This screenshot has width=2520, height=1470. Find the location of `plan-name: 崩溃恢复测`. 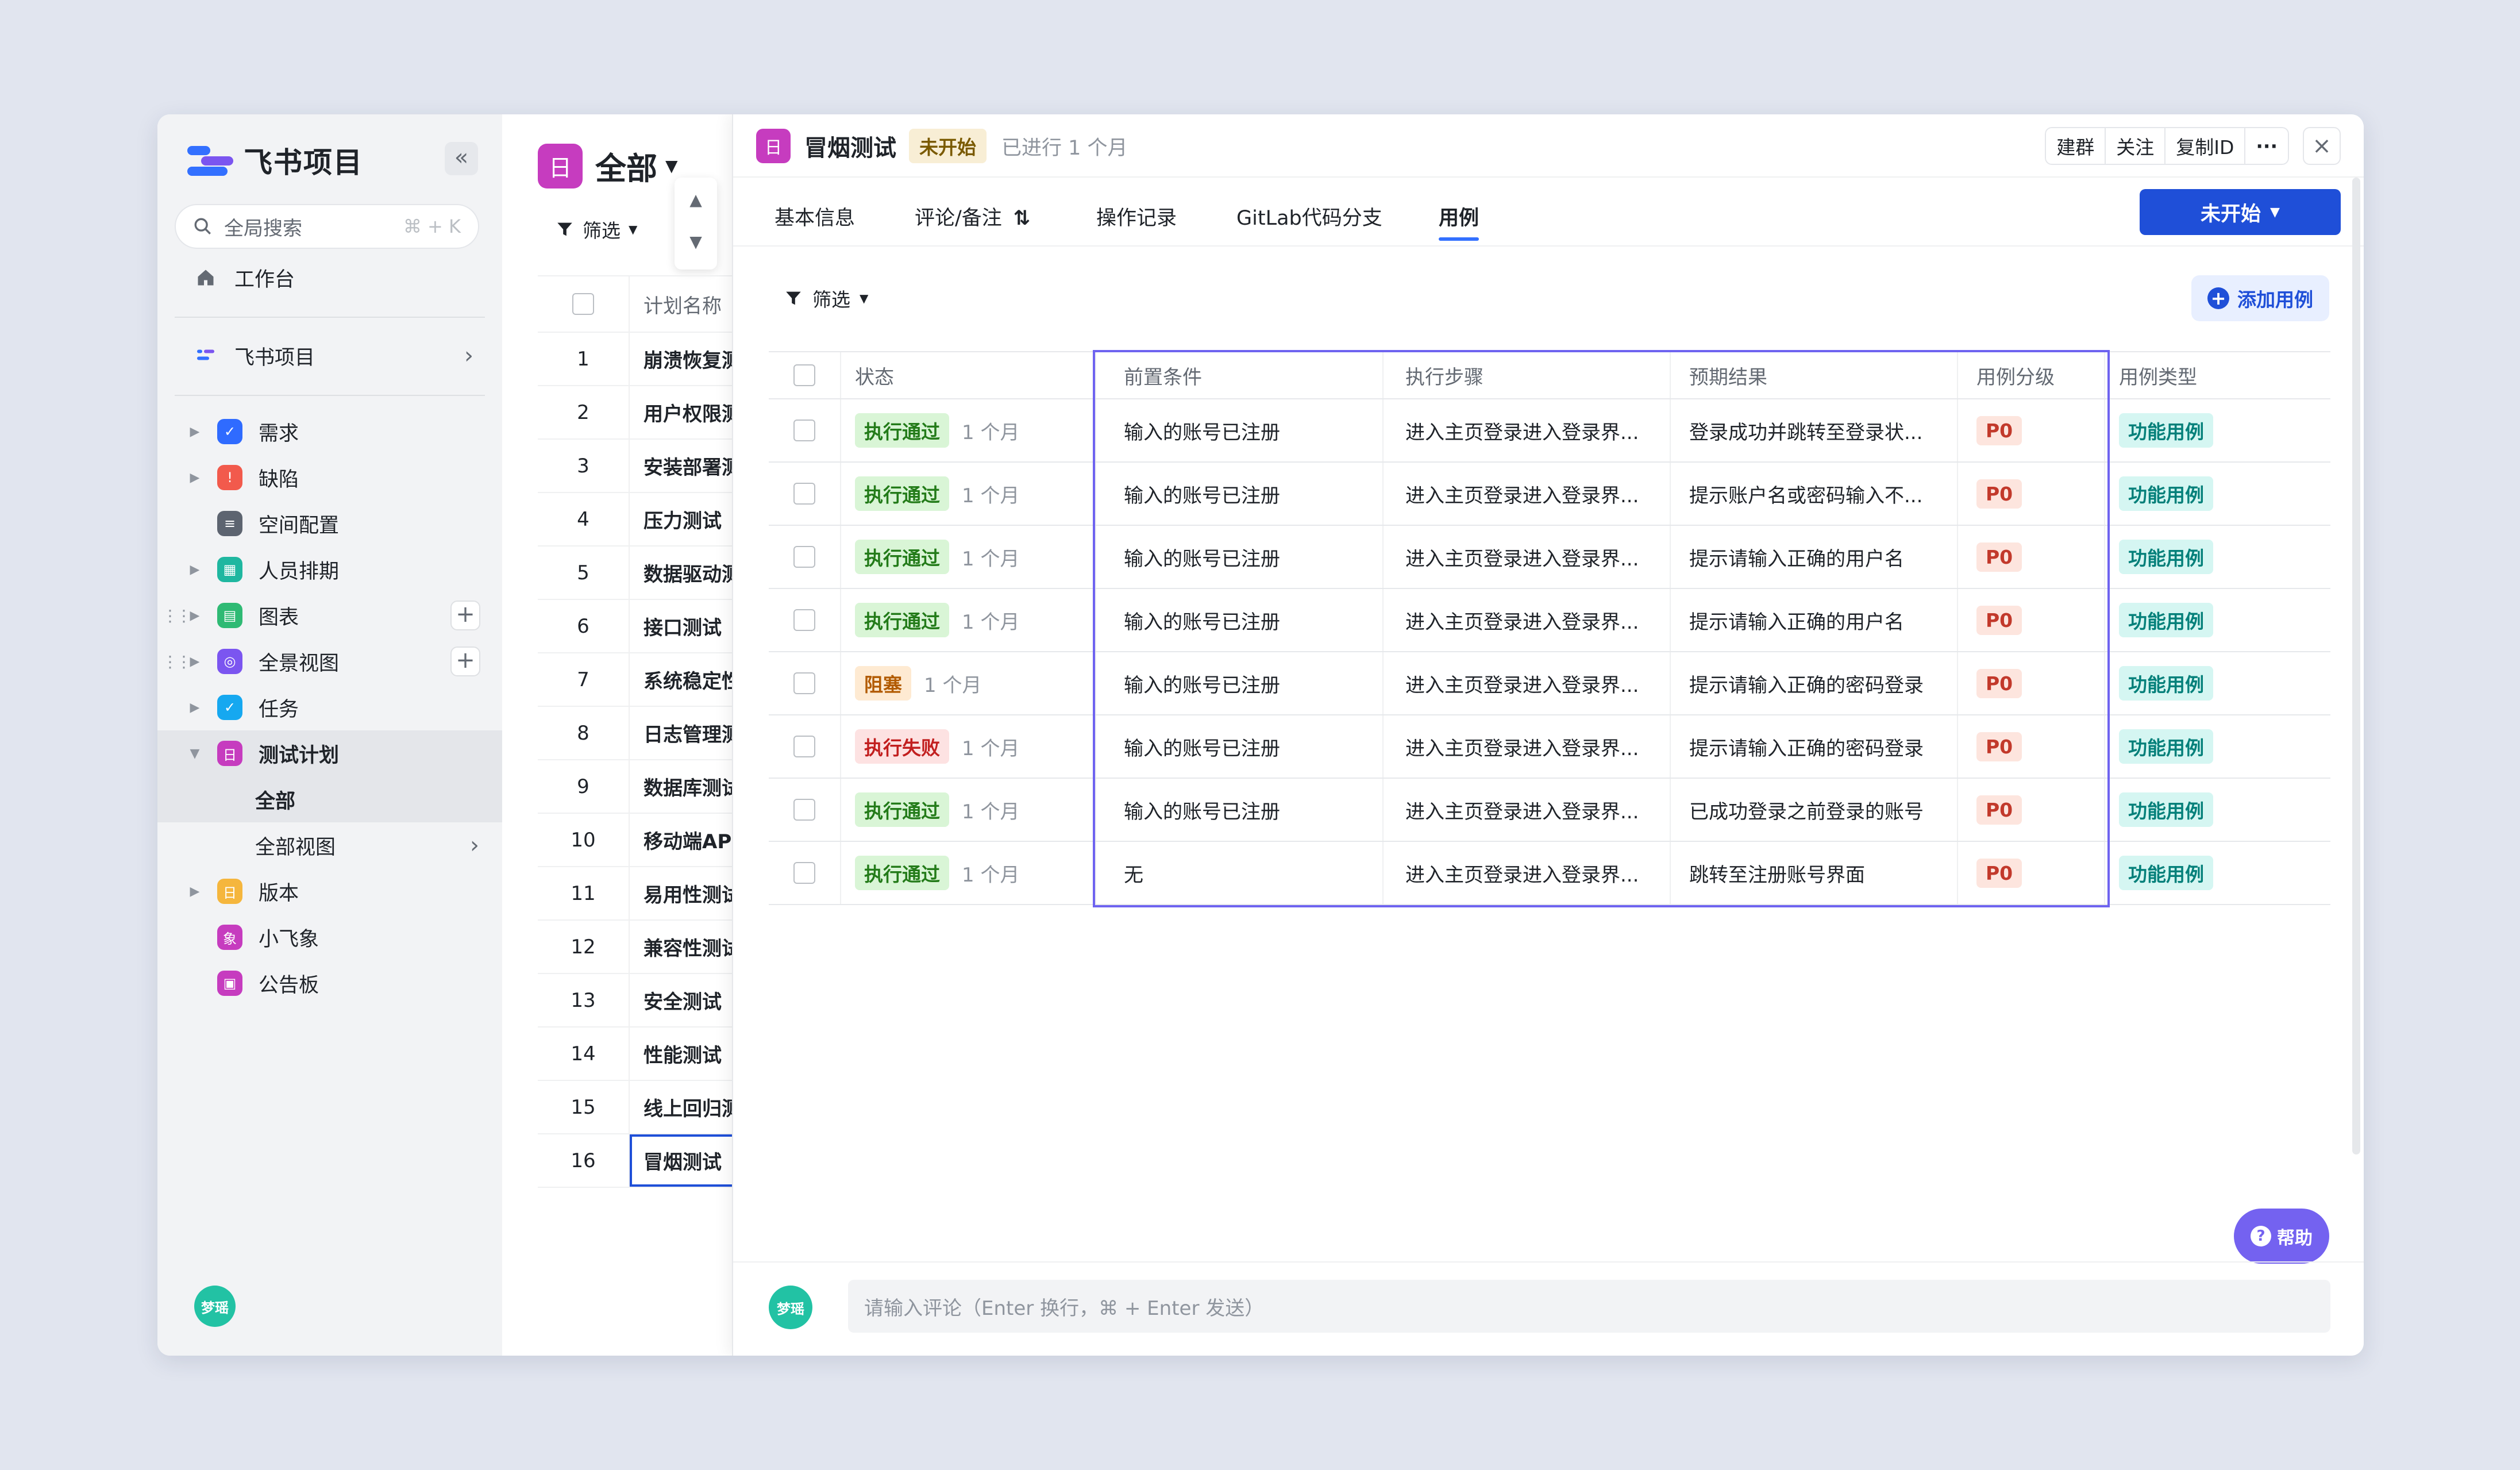

plan-name: 崩溃恢复测 is located at coordinates (685, 359).